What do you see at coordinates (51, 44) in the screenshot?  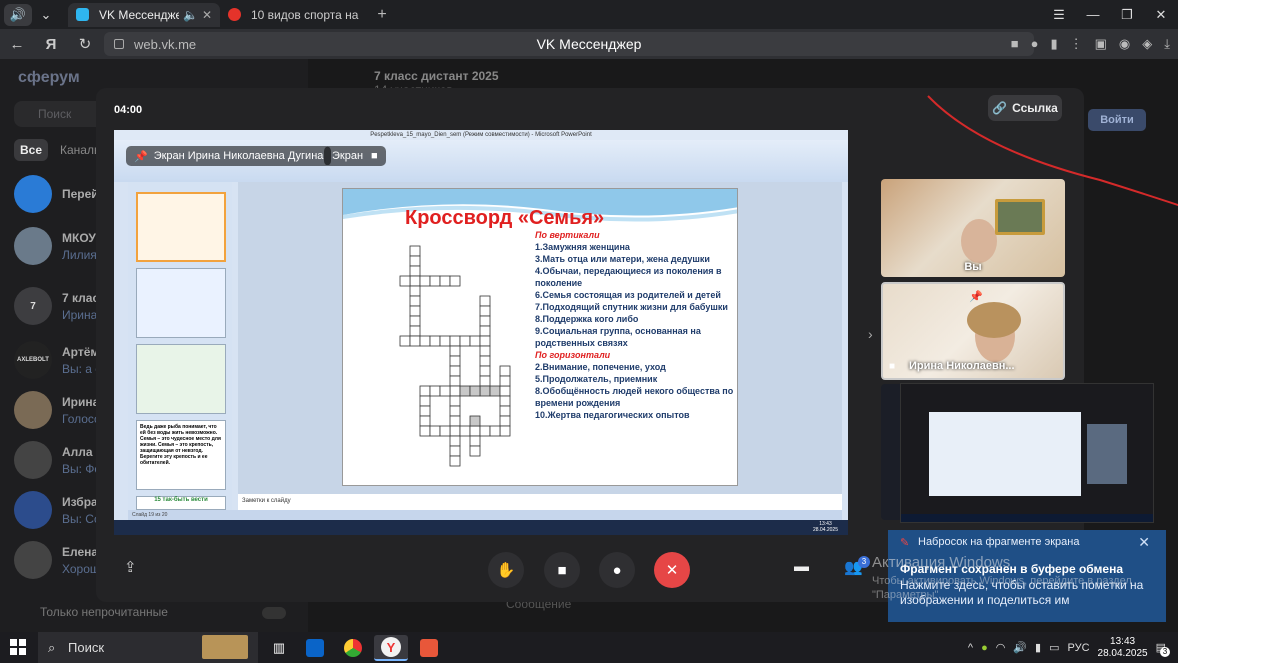 I see `yandex-icon: Я` at bounding box center [51, 44].